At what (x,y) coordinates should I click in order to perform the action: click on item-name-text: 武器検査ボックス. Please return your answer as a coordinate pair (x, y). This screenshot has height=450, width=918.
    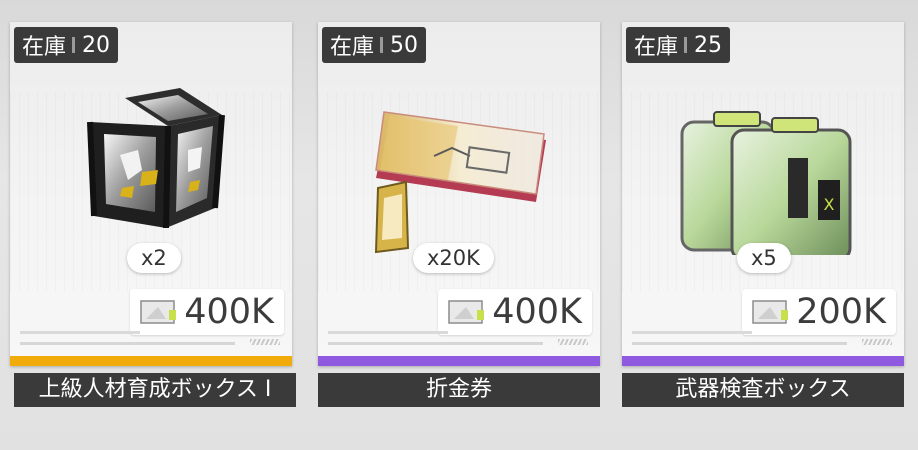
    Looking at the image, I should click on (763, 389).